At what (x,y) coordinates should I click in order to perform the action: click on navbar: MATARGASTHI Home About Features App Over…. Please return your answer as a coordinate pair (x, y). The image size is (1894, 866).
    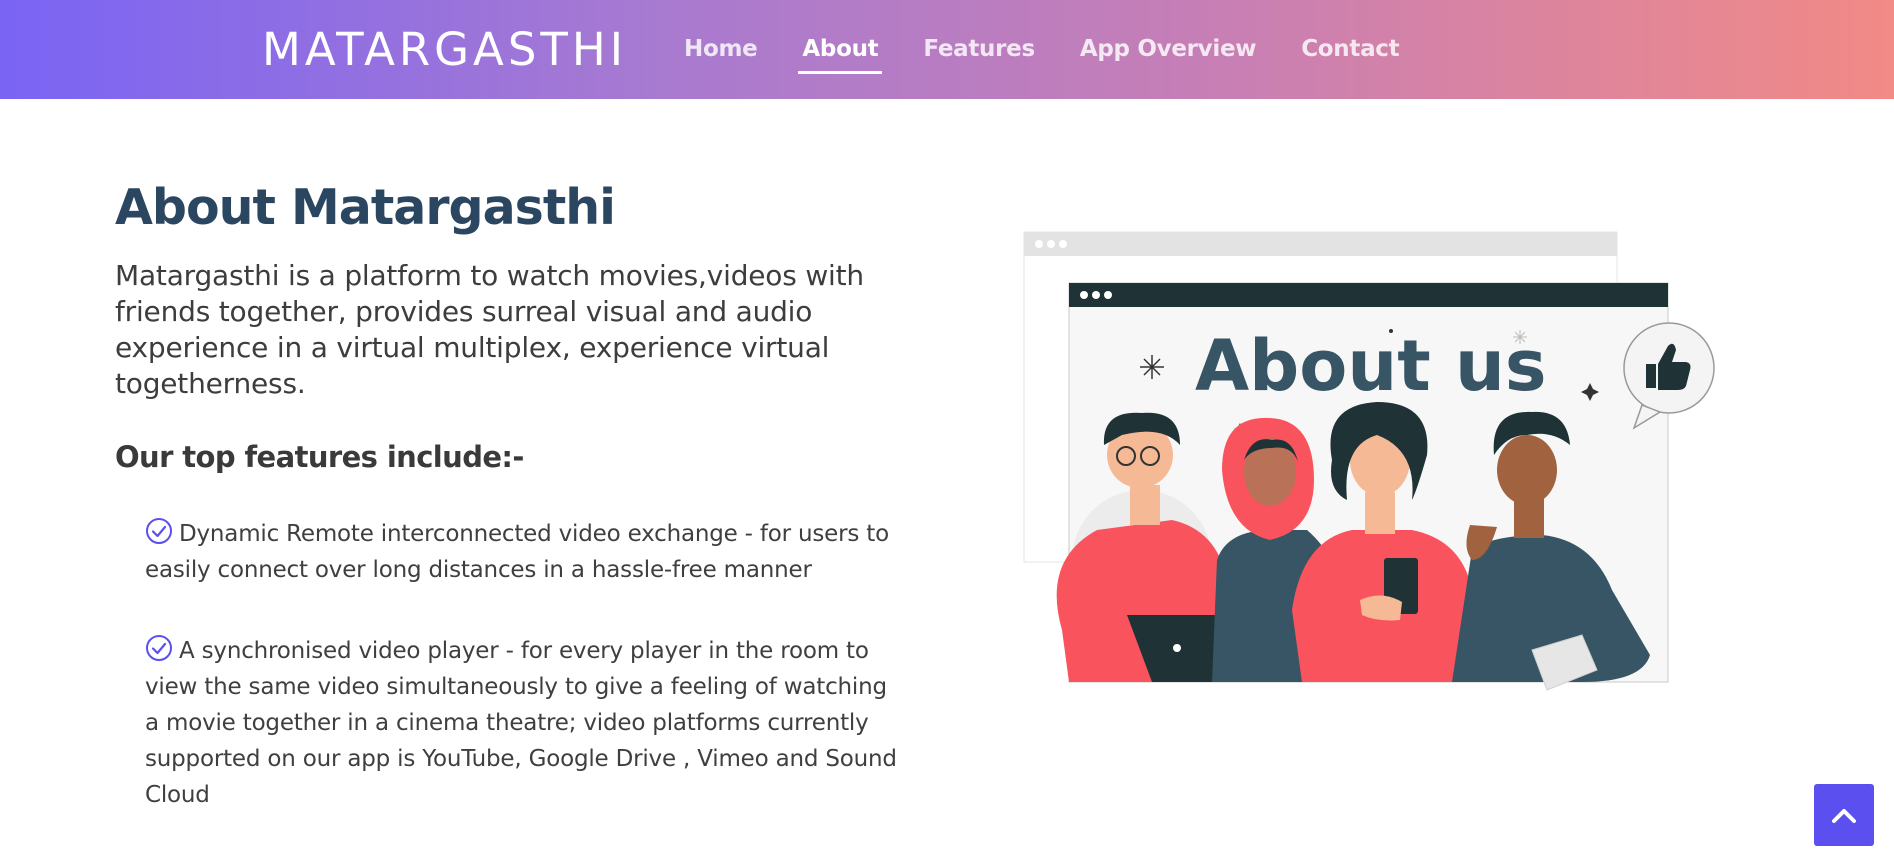
    Looking at the image, I should click on (947, 49).